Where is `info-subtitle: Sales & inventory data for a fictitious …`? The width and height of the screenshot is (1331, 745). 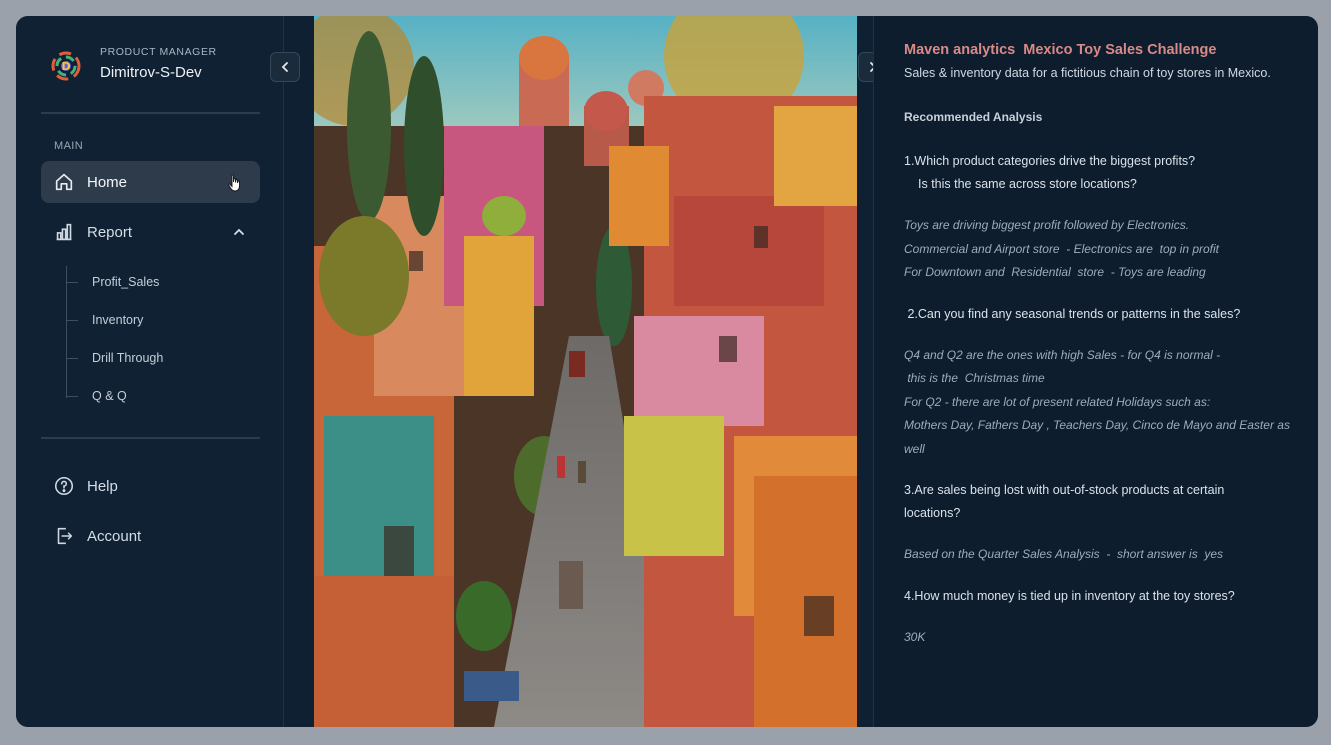
info-subtitle: Sales & inventory data for a fictitious … is located at coordinates (1087, 73).